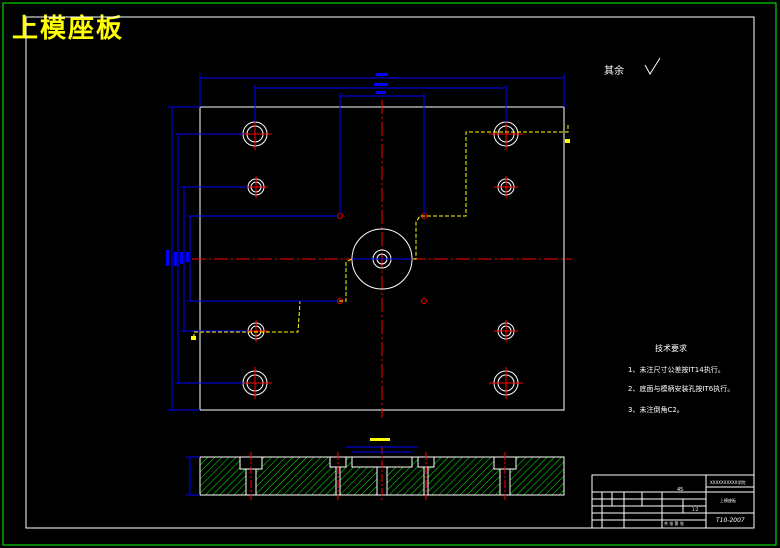 This screenshot has height=548, width=780. I want to click on tech-req-heading: 技术要求, so click(671, 348).